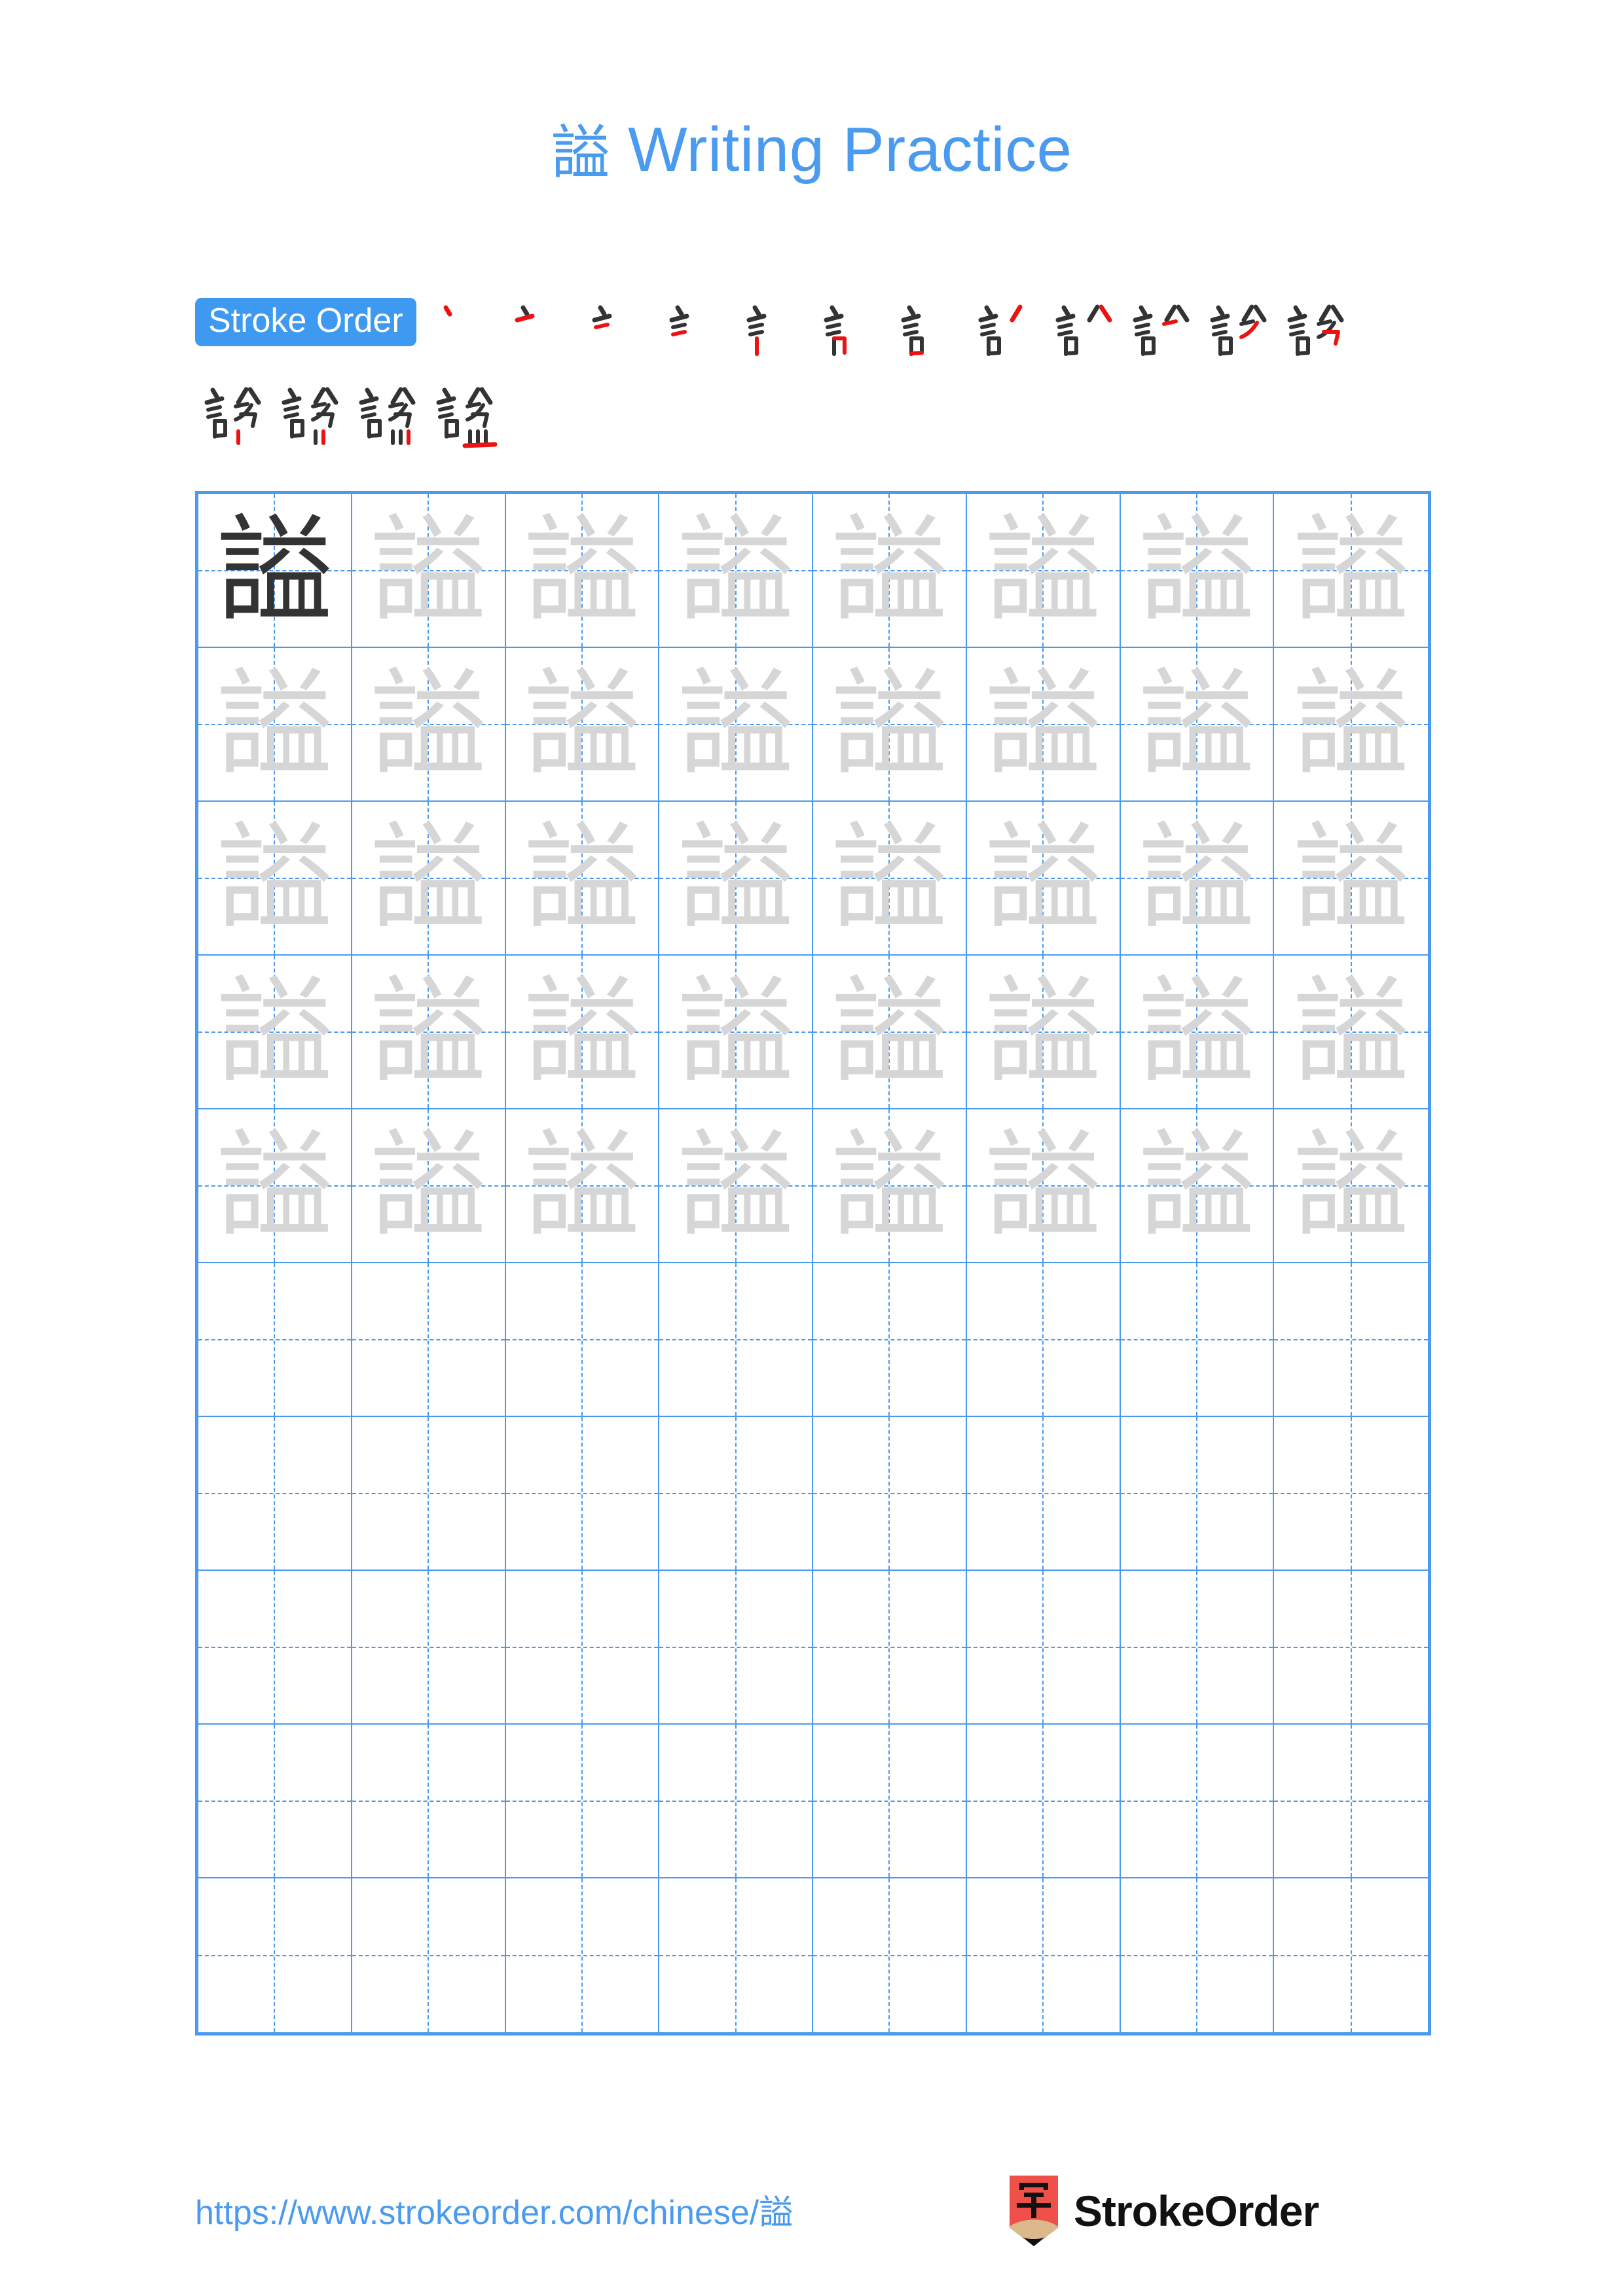 This screenshot has height=2296, width=1623. I want to click on stroke-order-row-1: Stroke Order, so click(813, 337).